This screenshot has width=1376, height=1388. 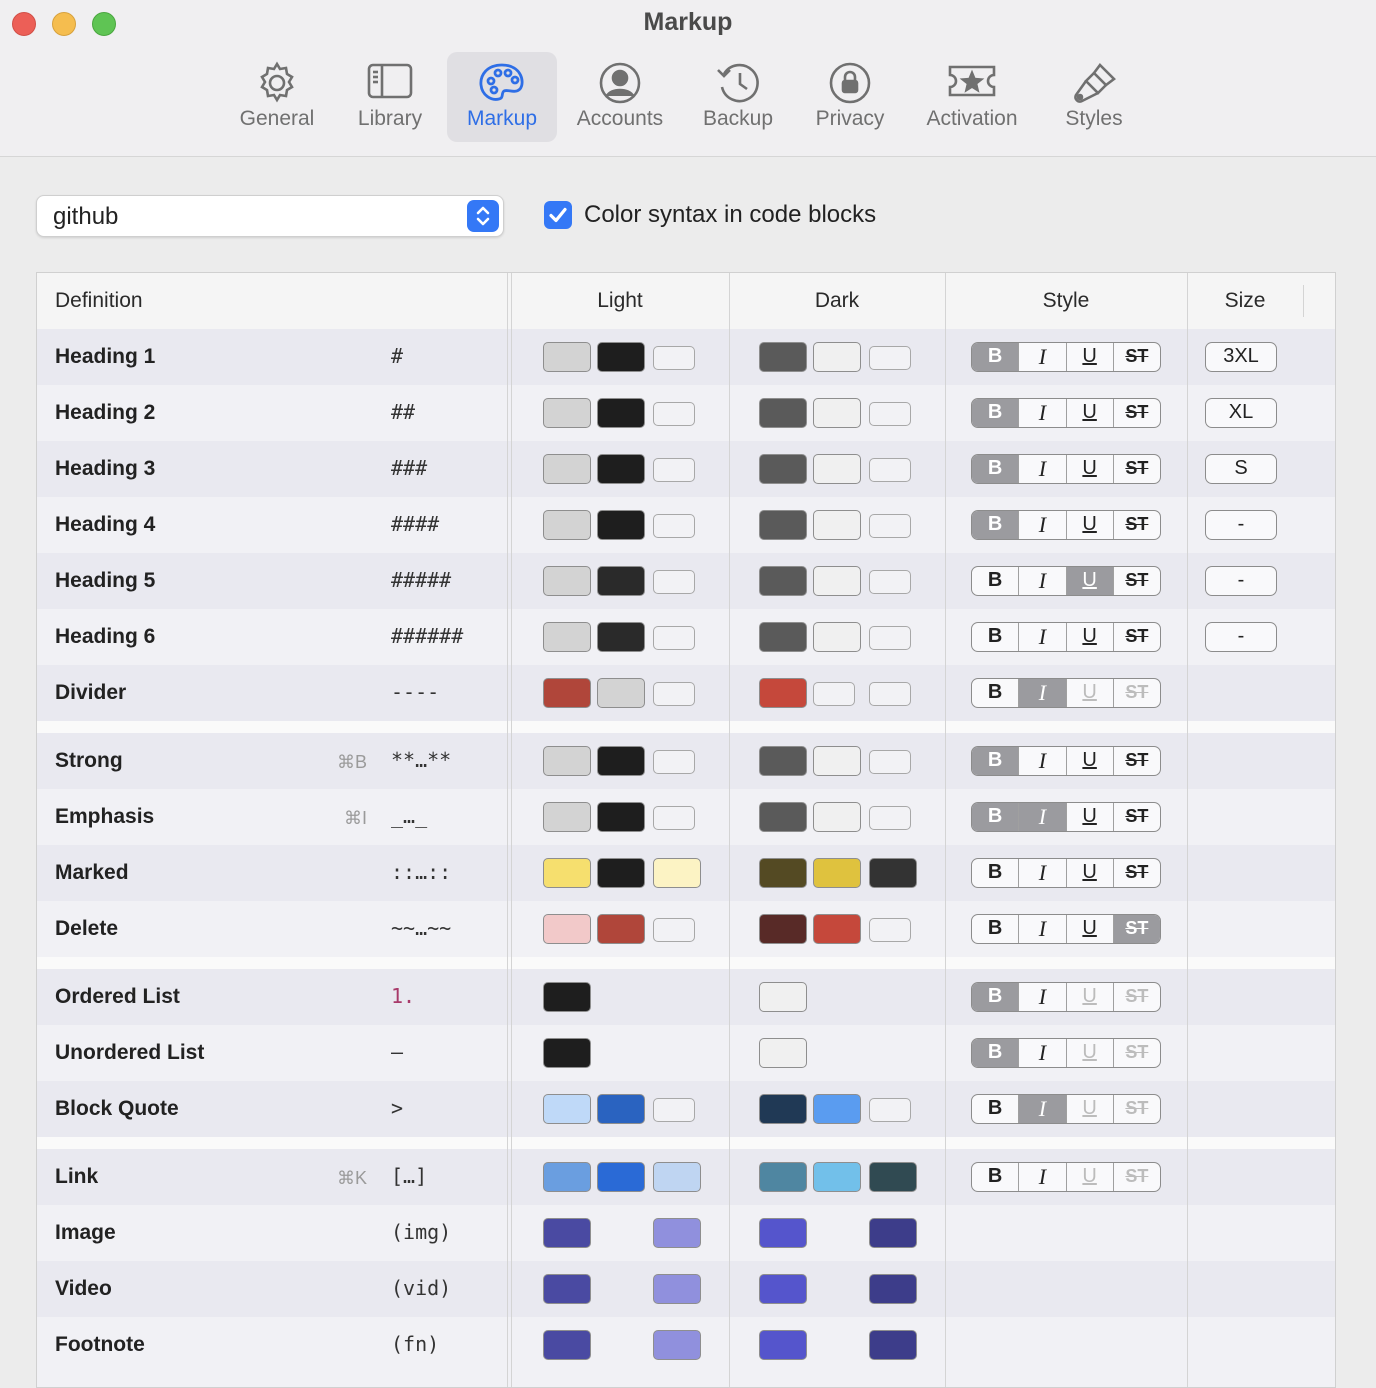 I want to click on column-header-style: Style, so click(x=1066, y=301).